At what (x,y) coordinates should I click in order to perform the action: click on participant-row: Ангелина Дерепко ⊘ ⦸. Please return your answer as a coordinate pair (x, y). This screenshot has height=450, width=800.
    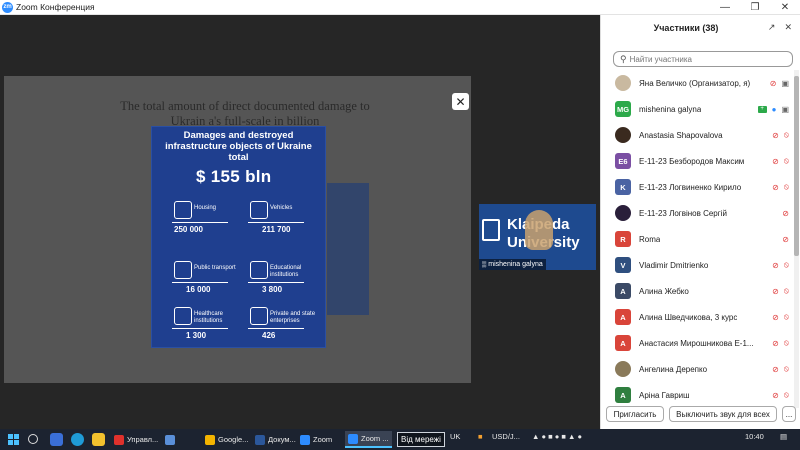
    Looking at the image, I should click on (697, 369).